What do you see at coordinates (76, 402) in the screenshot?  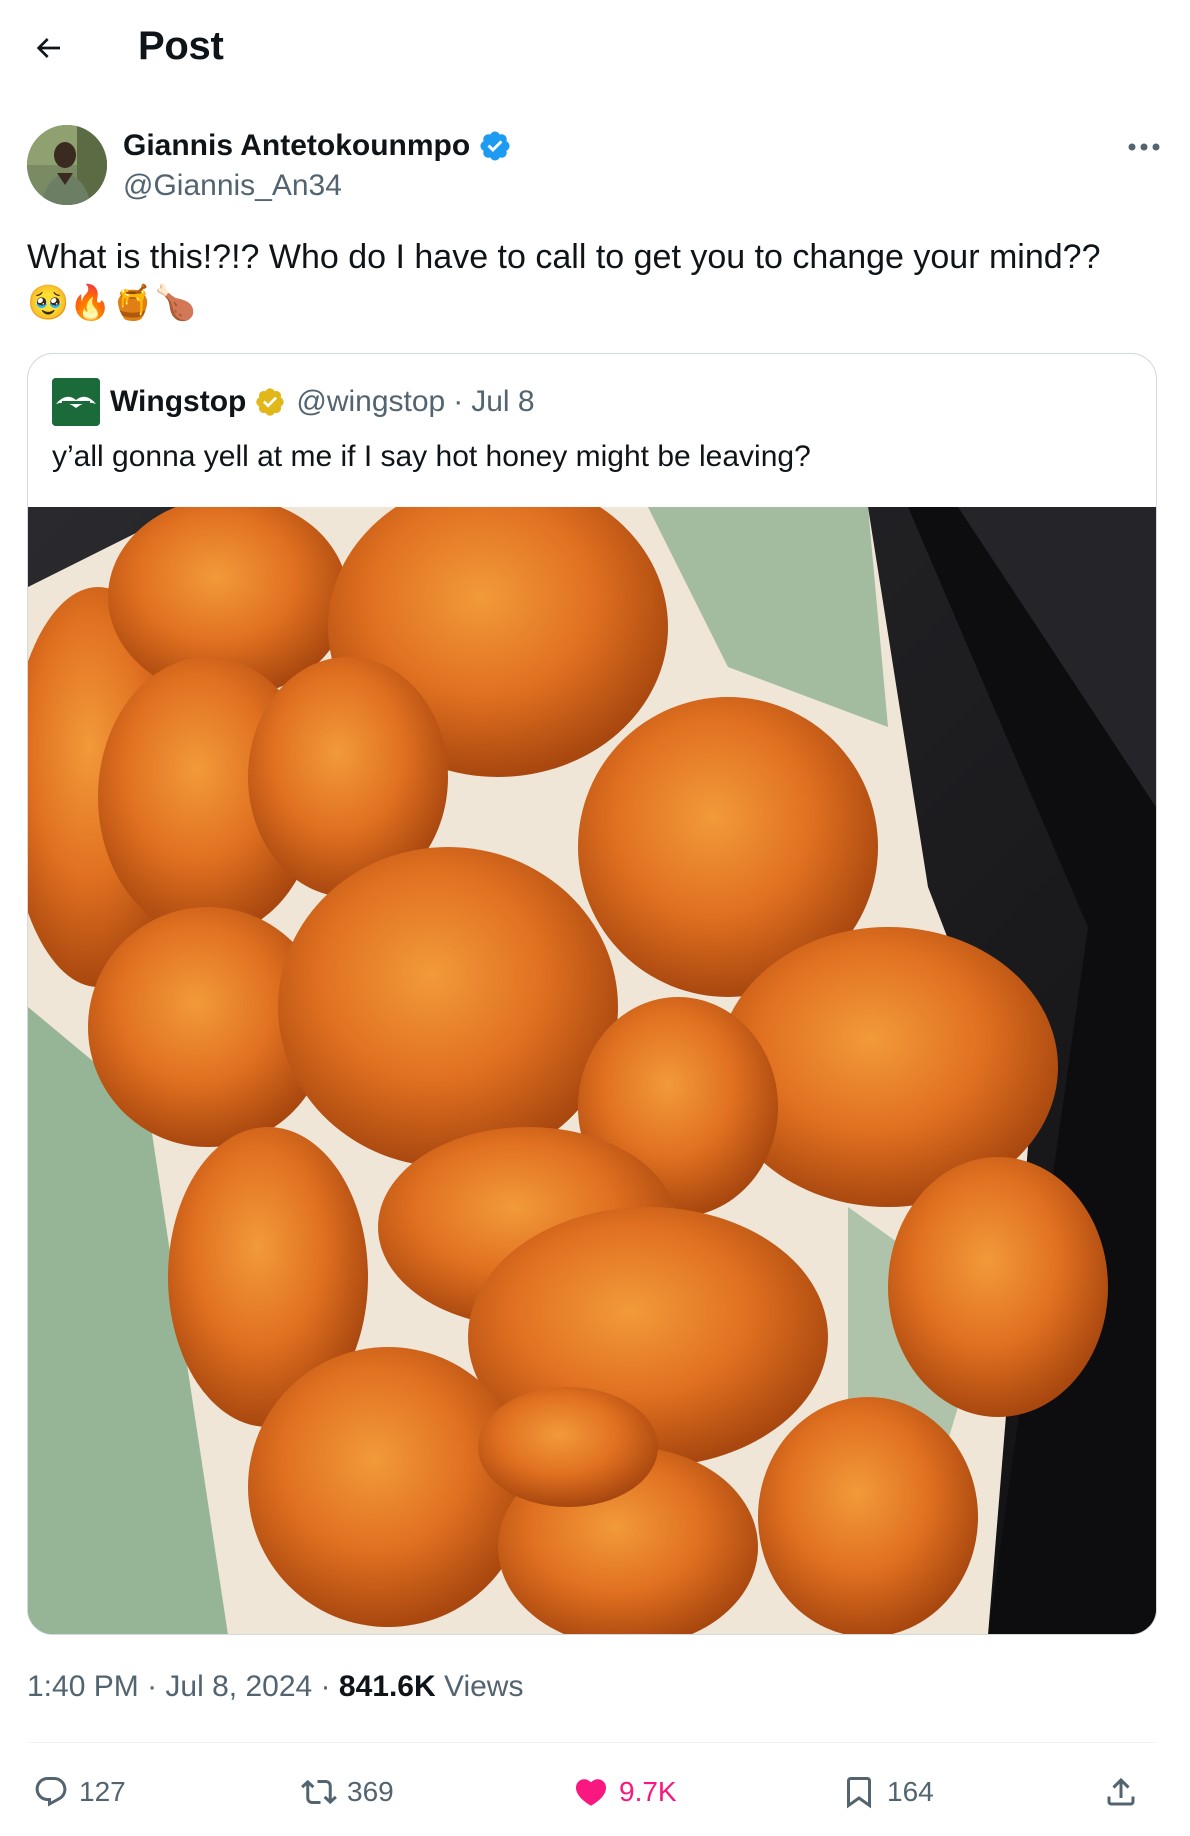 I see `wingstop-logo` at bounding box center [76, 402].